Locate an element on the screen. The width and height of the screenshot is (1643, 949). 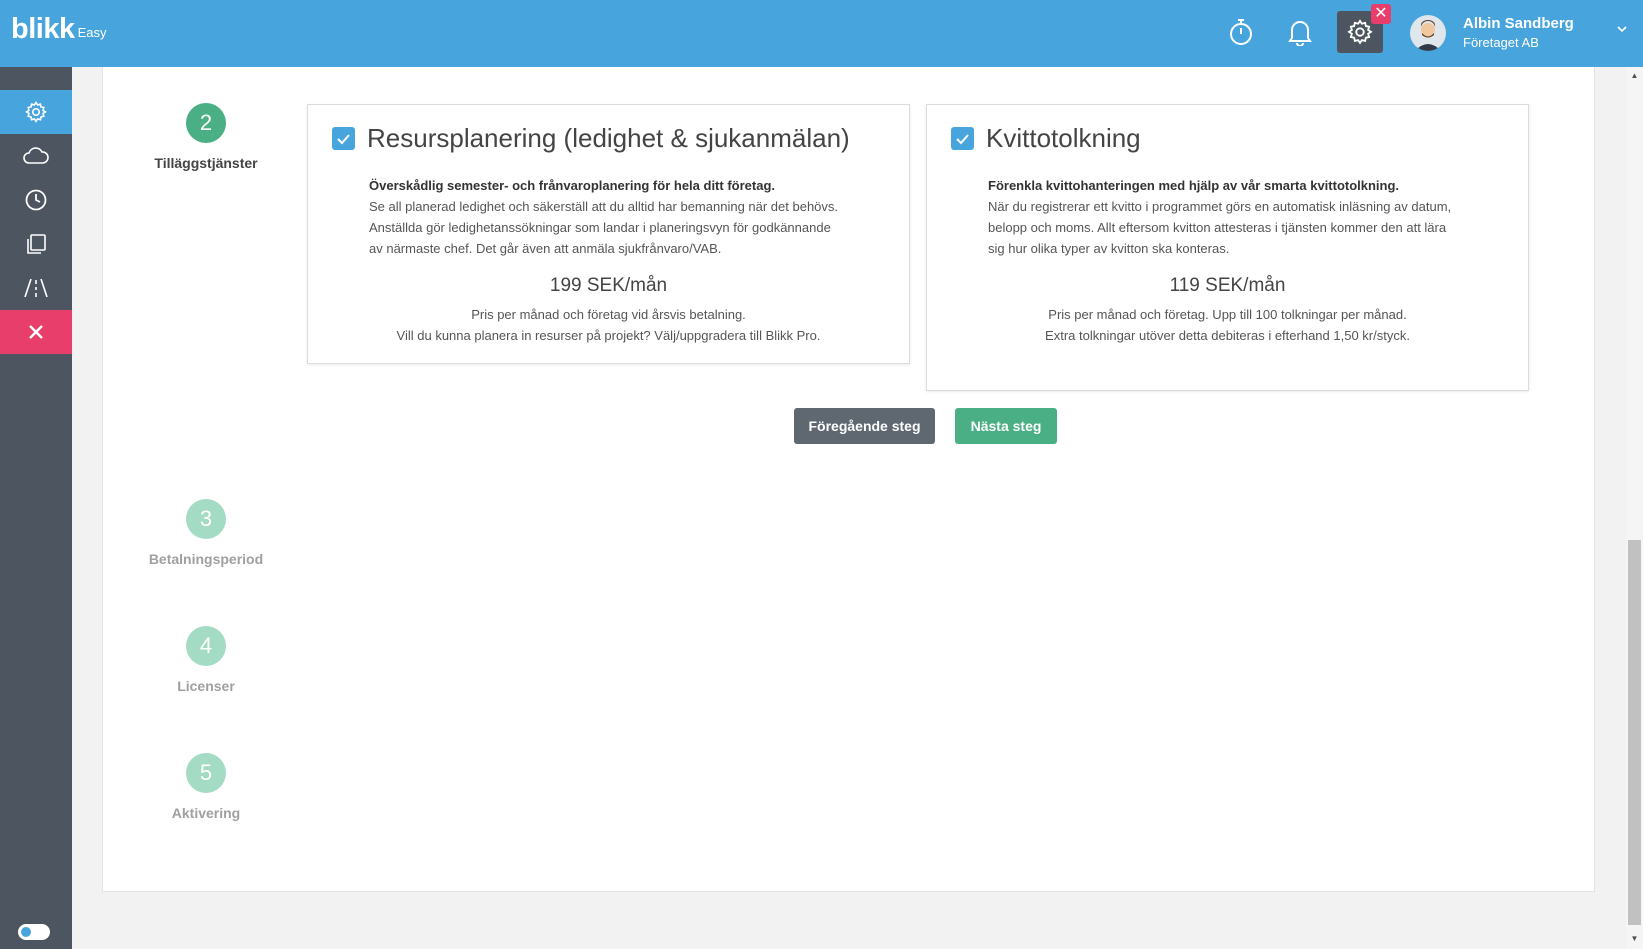
sidebar-item-travel is located at coordinates (36, 288).